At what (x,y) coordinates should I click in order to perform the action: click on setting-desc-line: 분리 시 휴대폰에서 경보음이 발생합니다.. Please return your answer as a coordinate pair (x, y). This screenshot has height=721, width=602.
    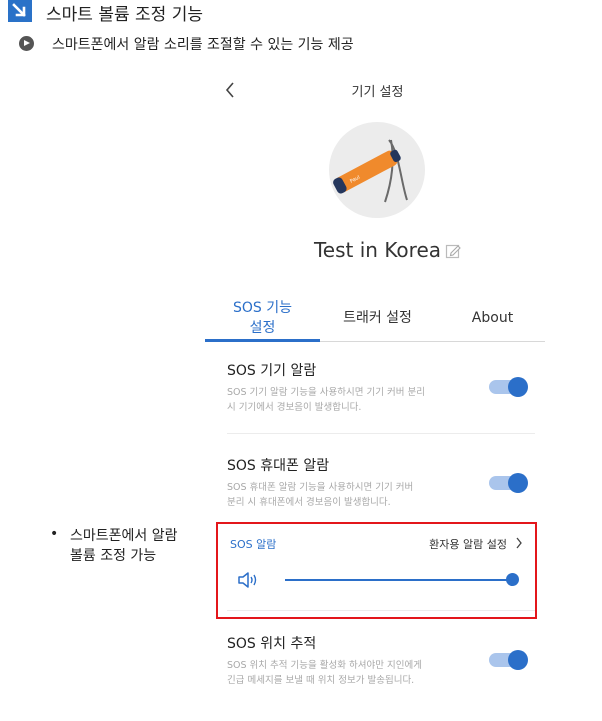
    Looking at the image, I should click on (309, 502).